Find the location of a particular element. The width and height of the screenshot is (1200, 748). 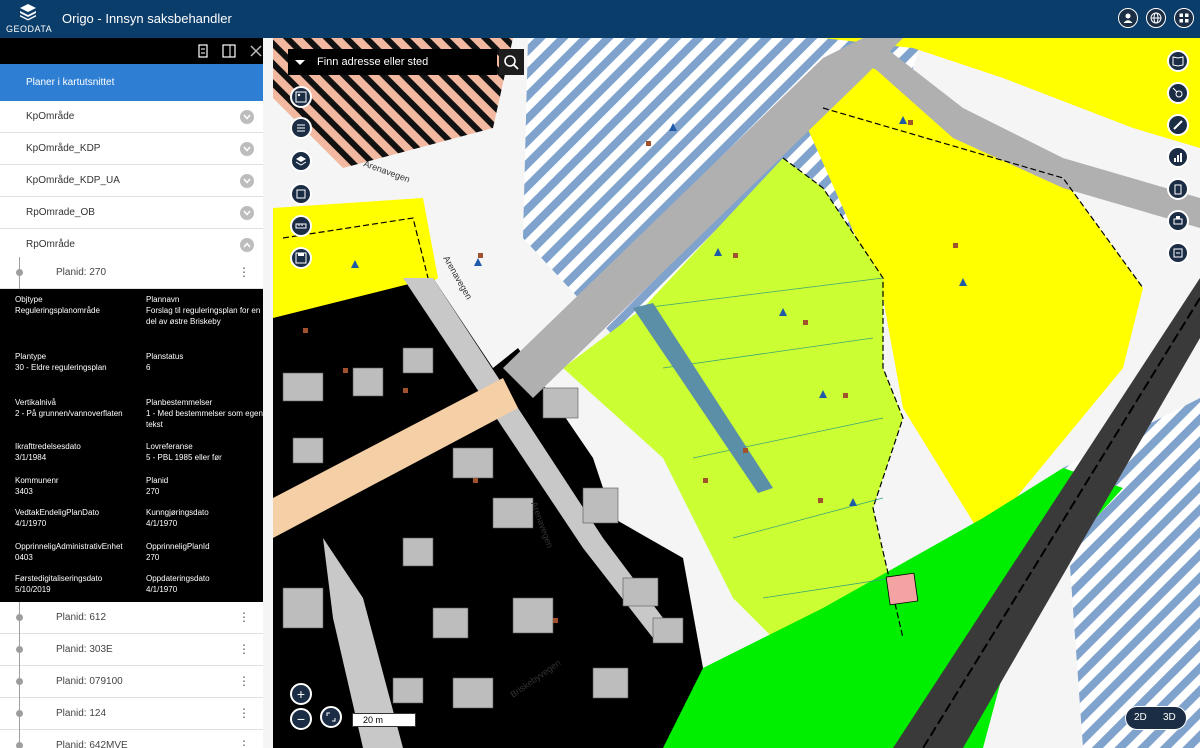

building-button is located at coordinates (1178, 189).